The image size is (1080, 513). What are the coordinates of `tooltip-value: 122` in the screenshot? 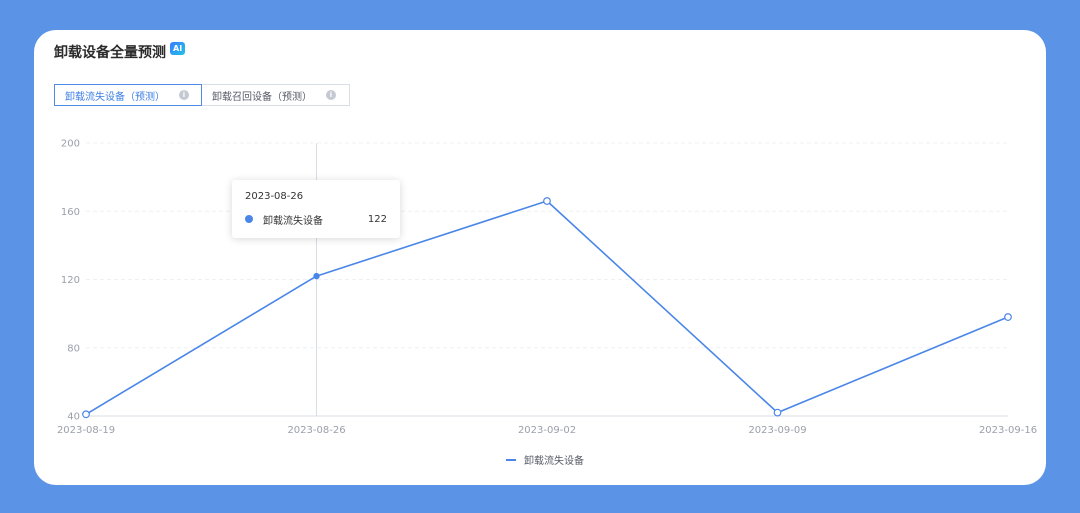 It's located at (377, 219).